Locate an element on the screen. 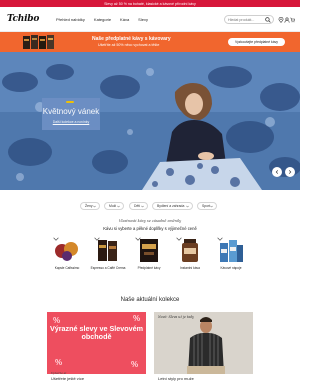 The image size is (320, 386). chip-label: Děti is located at coordinates (137, 206).